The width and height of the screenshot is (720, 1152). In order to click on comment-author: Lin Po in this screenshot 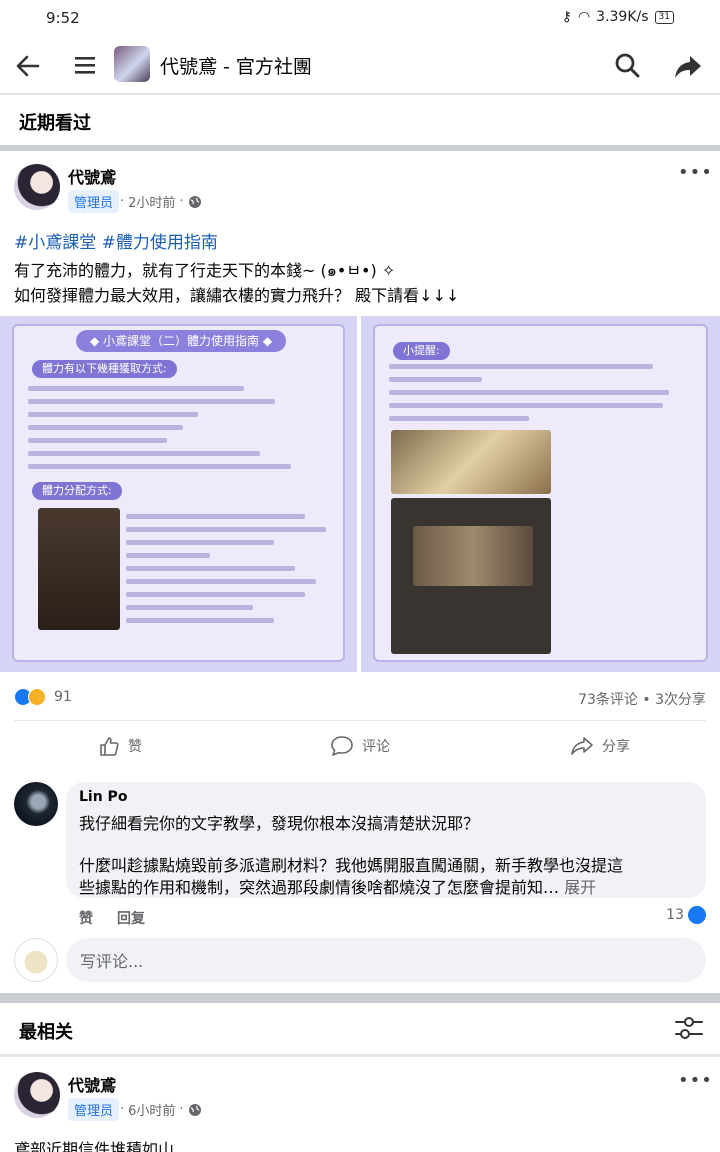, I will do `click(103, 797)`.